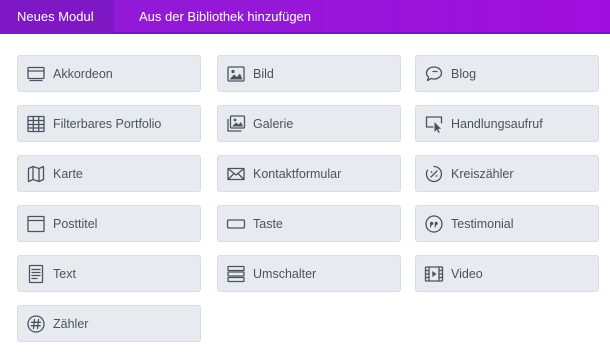 The height and width of the screenshot is (356, 610). What do you see at coordinates (309, 73) in the screenshot?
I see `module-image: Bild` at bounding box center [309, 73].